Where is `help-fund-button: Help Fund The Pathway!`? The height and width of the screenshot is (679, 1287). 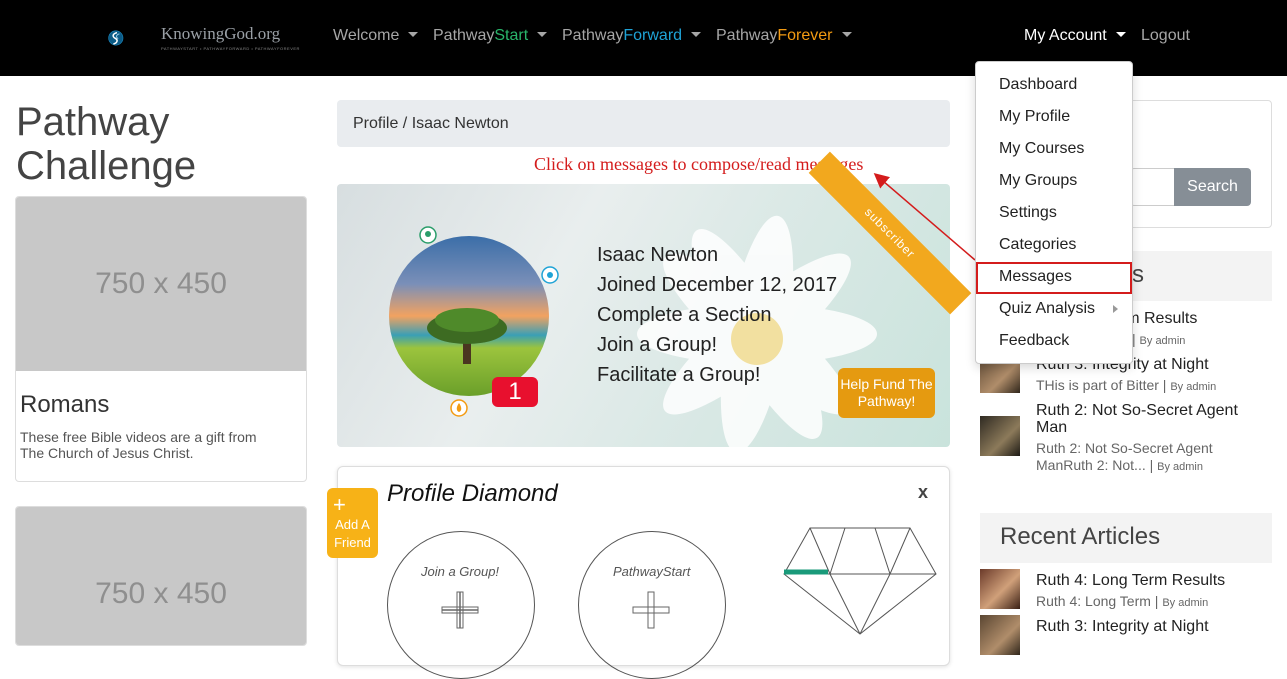 help-fund-button: Help Fund The Pathway! is located at coordinates (886, 393).